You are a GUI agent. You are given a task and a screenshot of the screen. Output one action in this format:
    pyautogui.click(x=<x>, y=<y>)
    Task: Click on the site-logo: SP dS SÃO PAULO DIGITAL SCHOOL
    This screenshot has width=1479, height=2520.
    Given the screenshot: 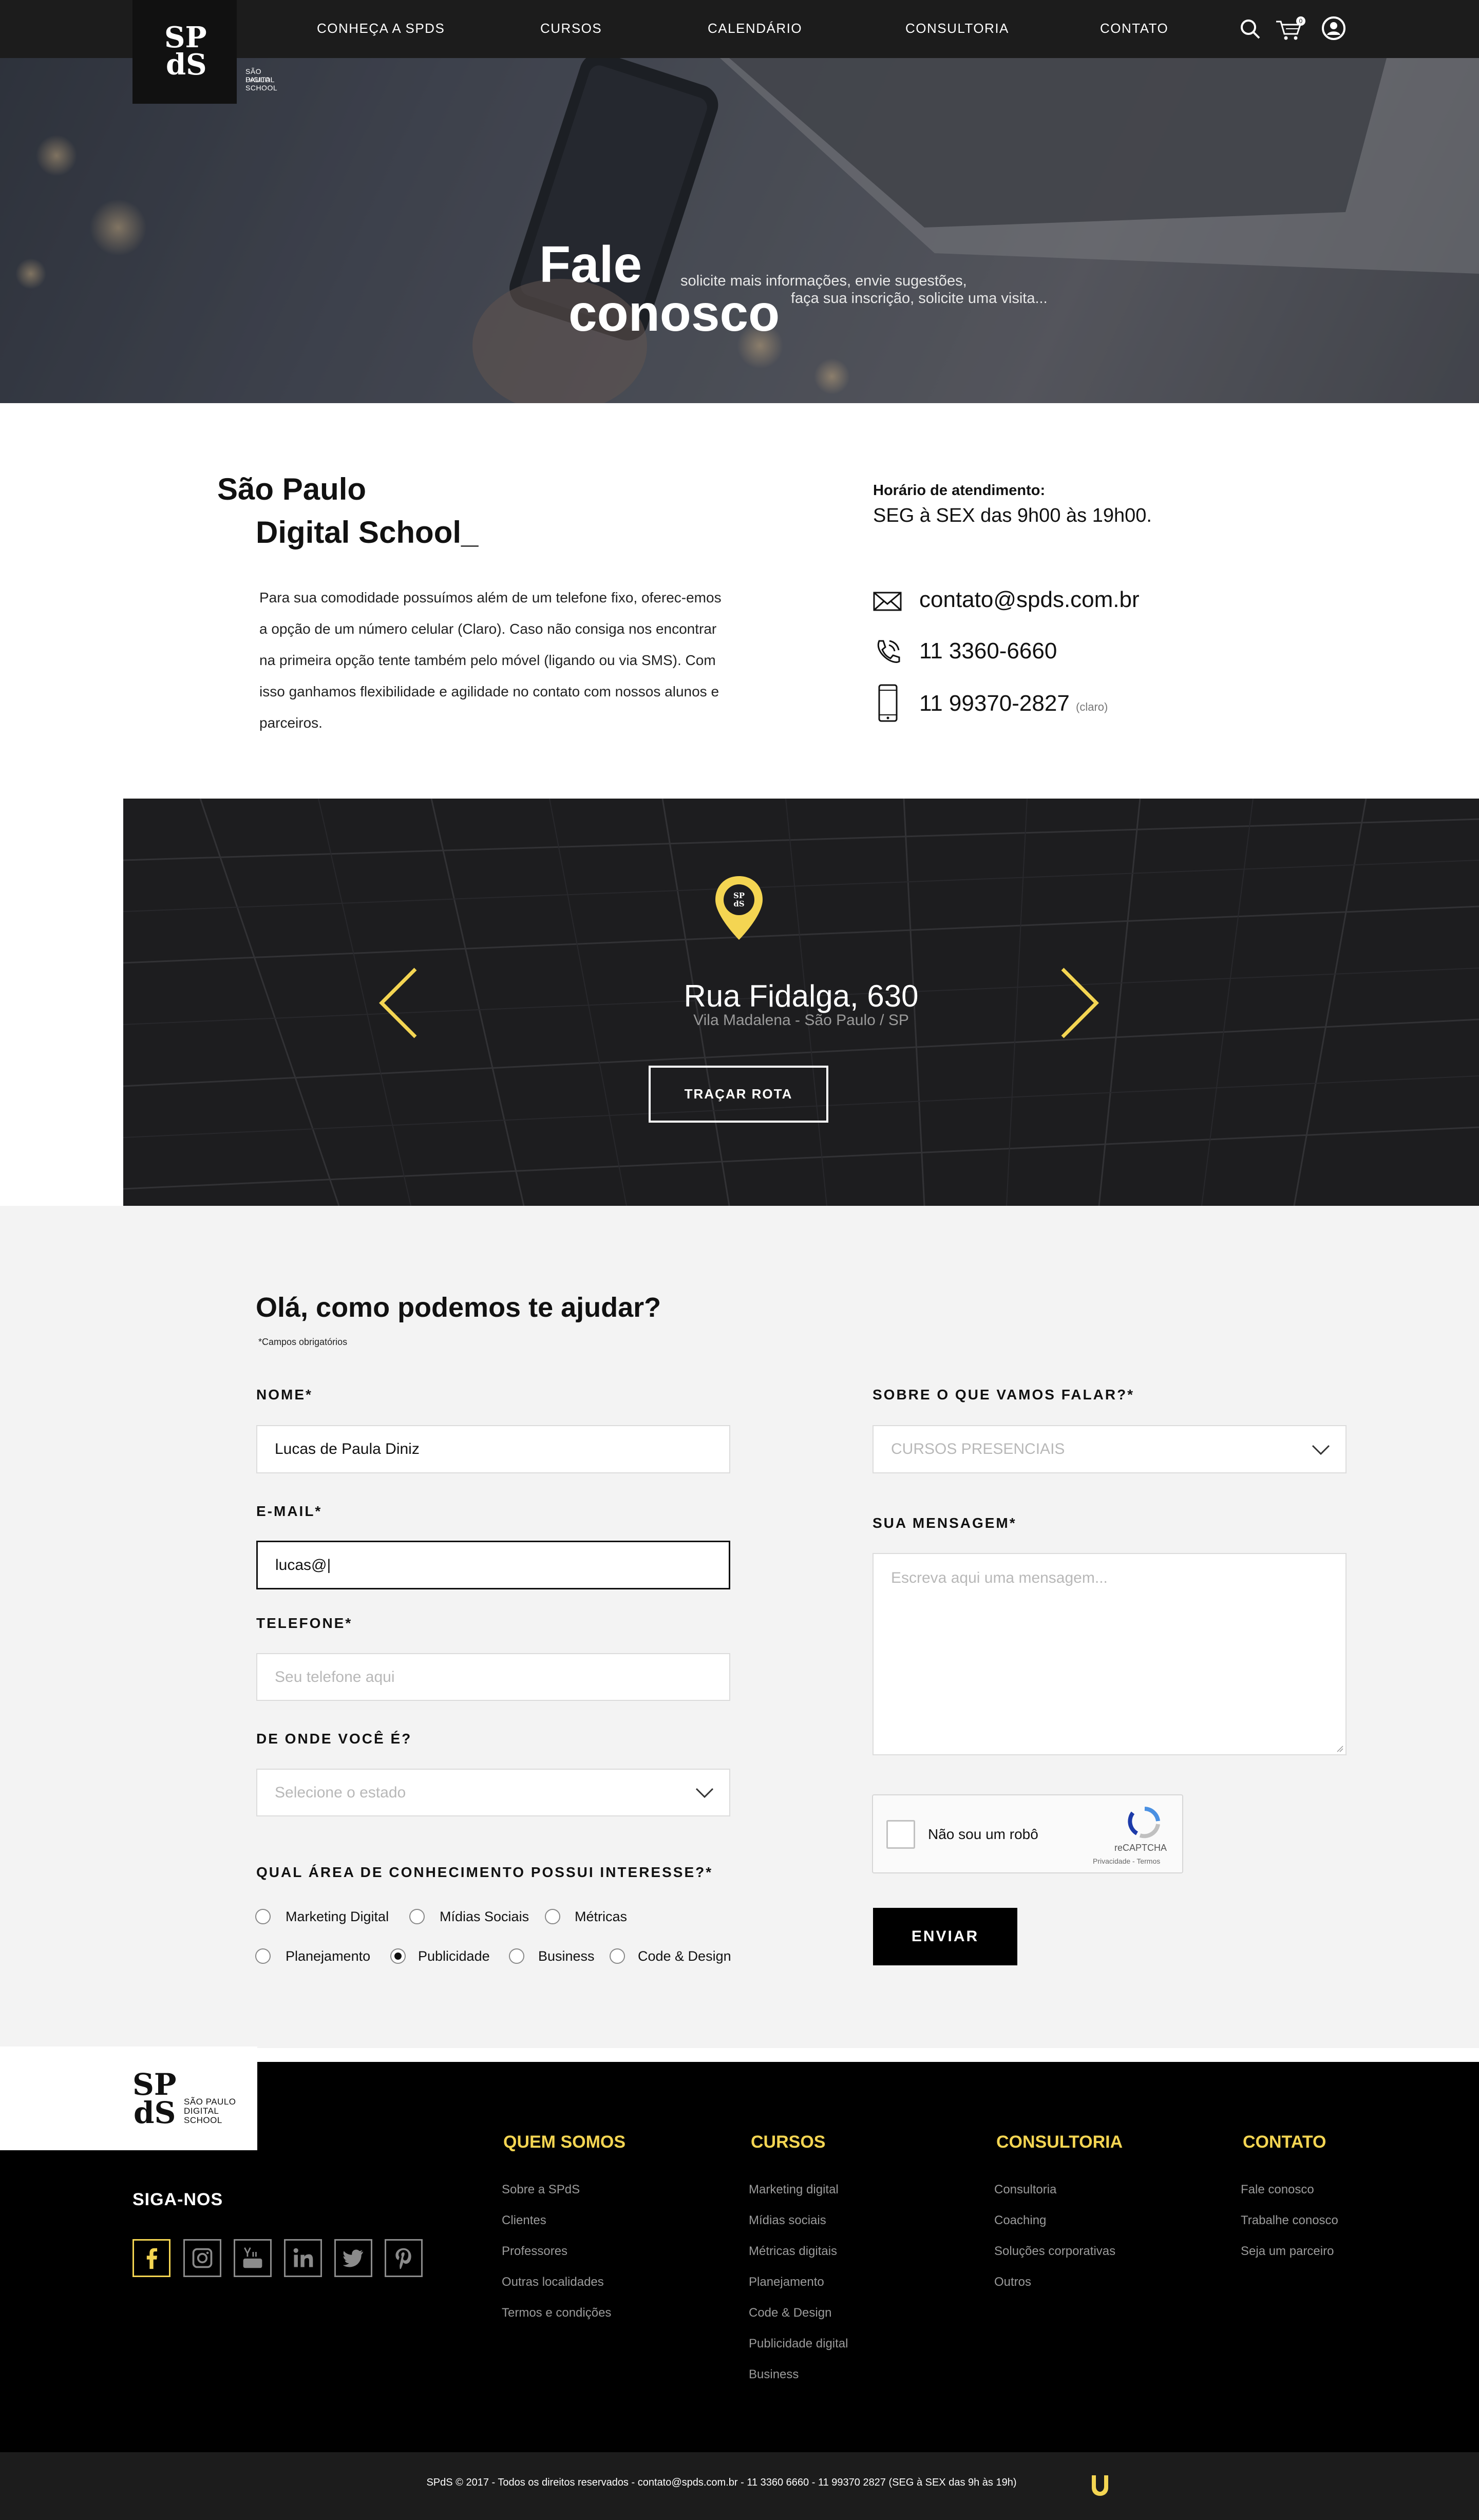 What is the action you would take?
    pyautogui.click(x=204, y=52)
    